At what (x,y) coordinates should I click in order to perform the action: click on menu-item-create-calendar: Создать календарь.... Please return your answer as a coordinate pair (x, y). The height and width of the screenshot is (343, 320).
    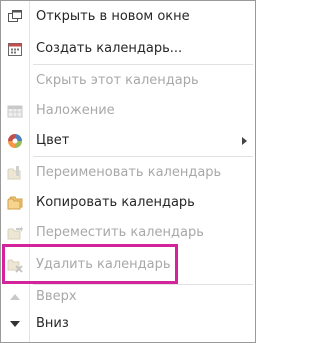
    Looking at the image, I should click on (128, 49).